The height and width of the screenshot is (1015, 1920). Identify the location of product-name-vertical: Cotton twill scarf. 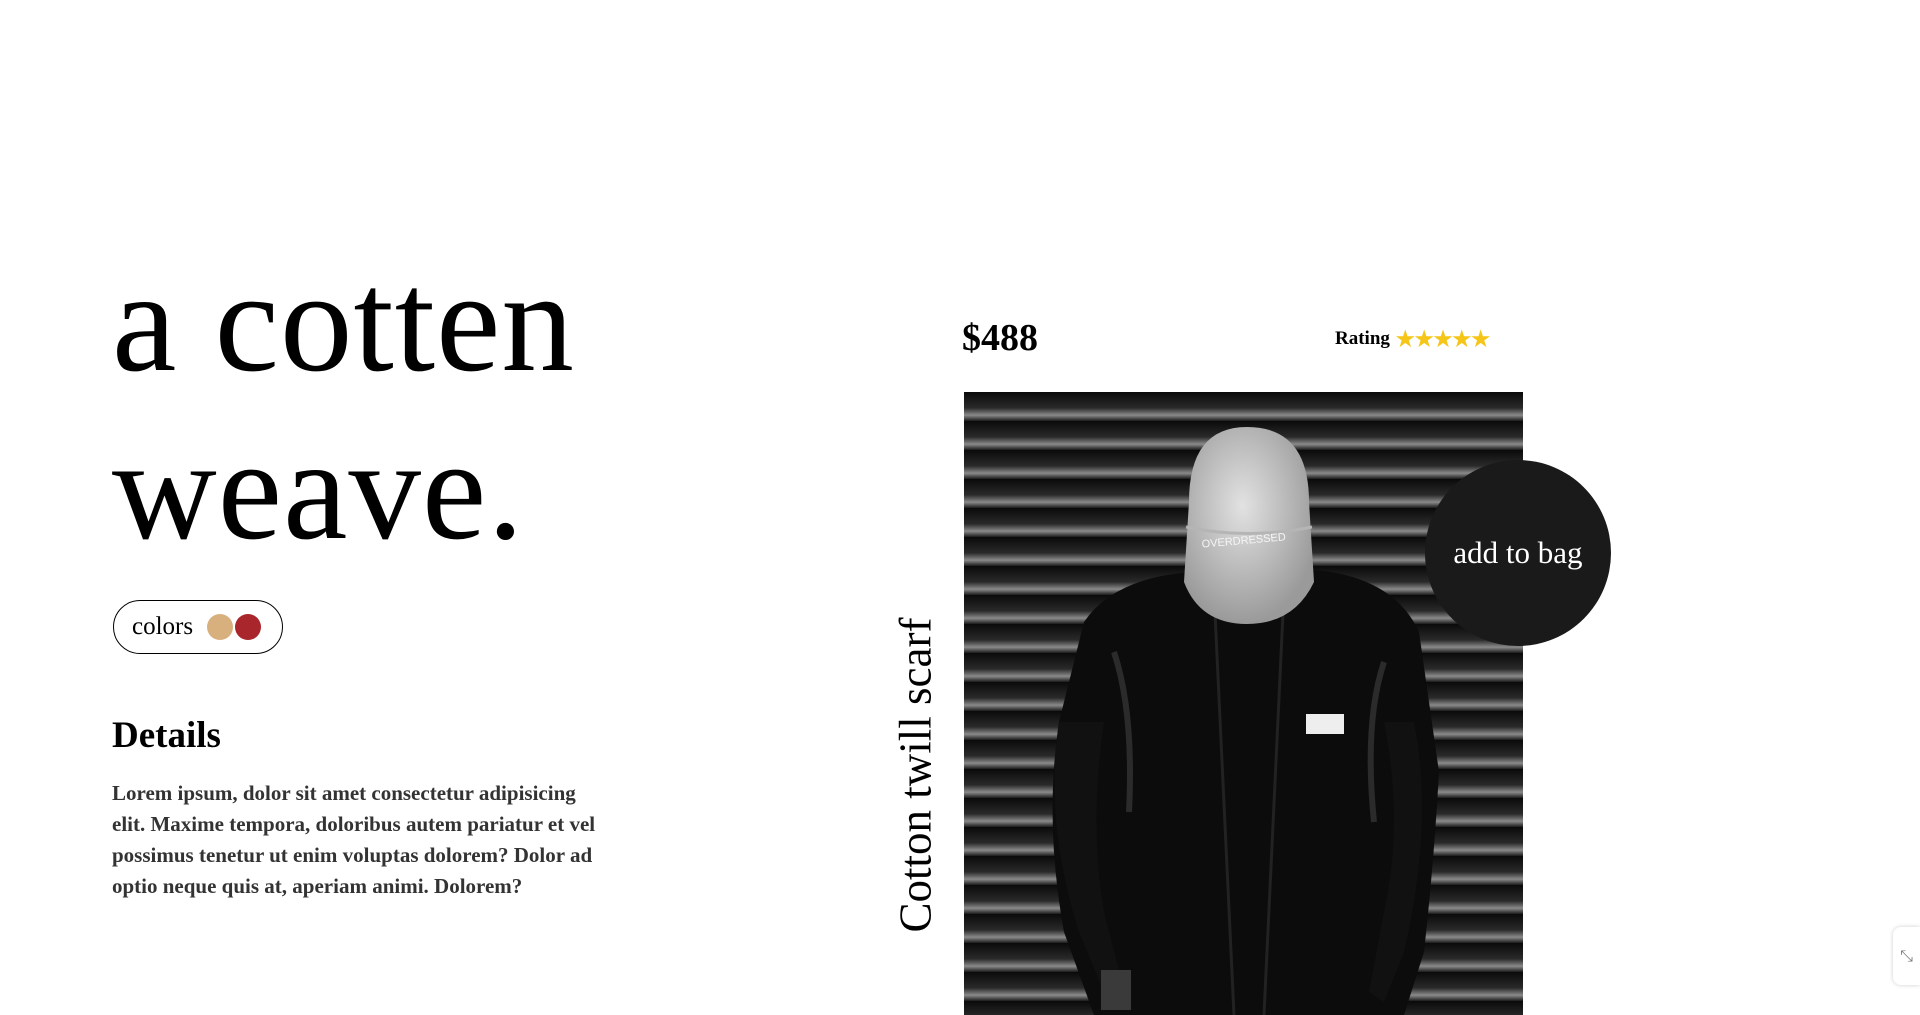
(915, 775).